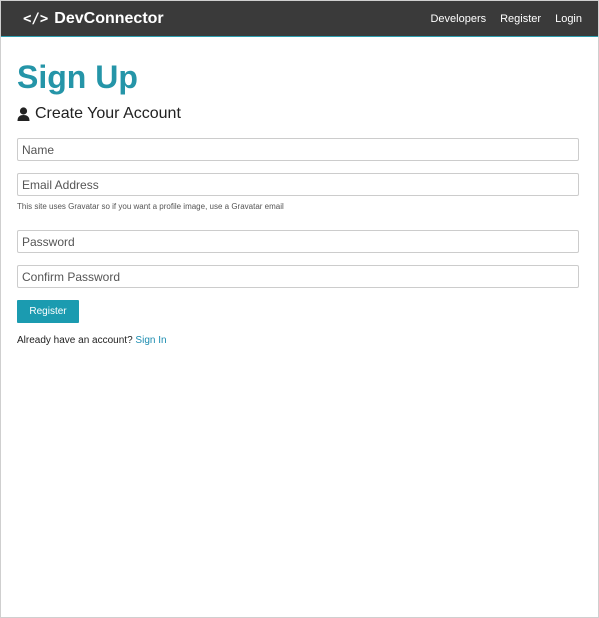  What do you see at coordinates (23, 114) in the screenshot?
I see `user-icon` at bounding box center [23, 114].